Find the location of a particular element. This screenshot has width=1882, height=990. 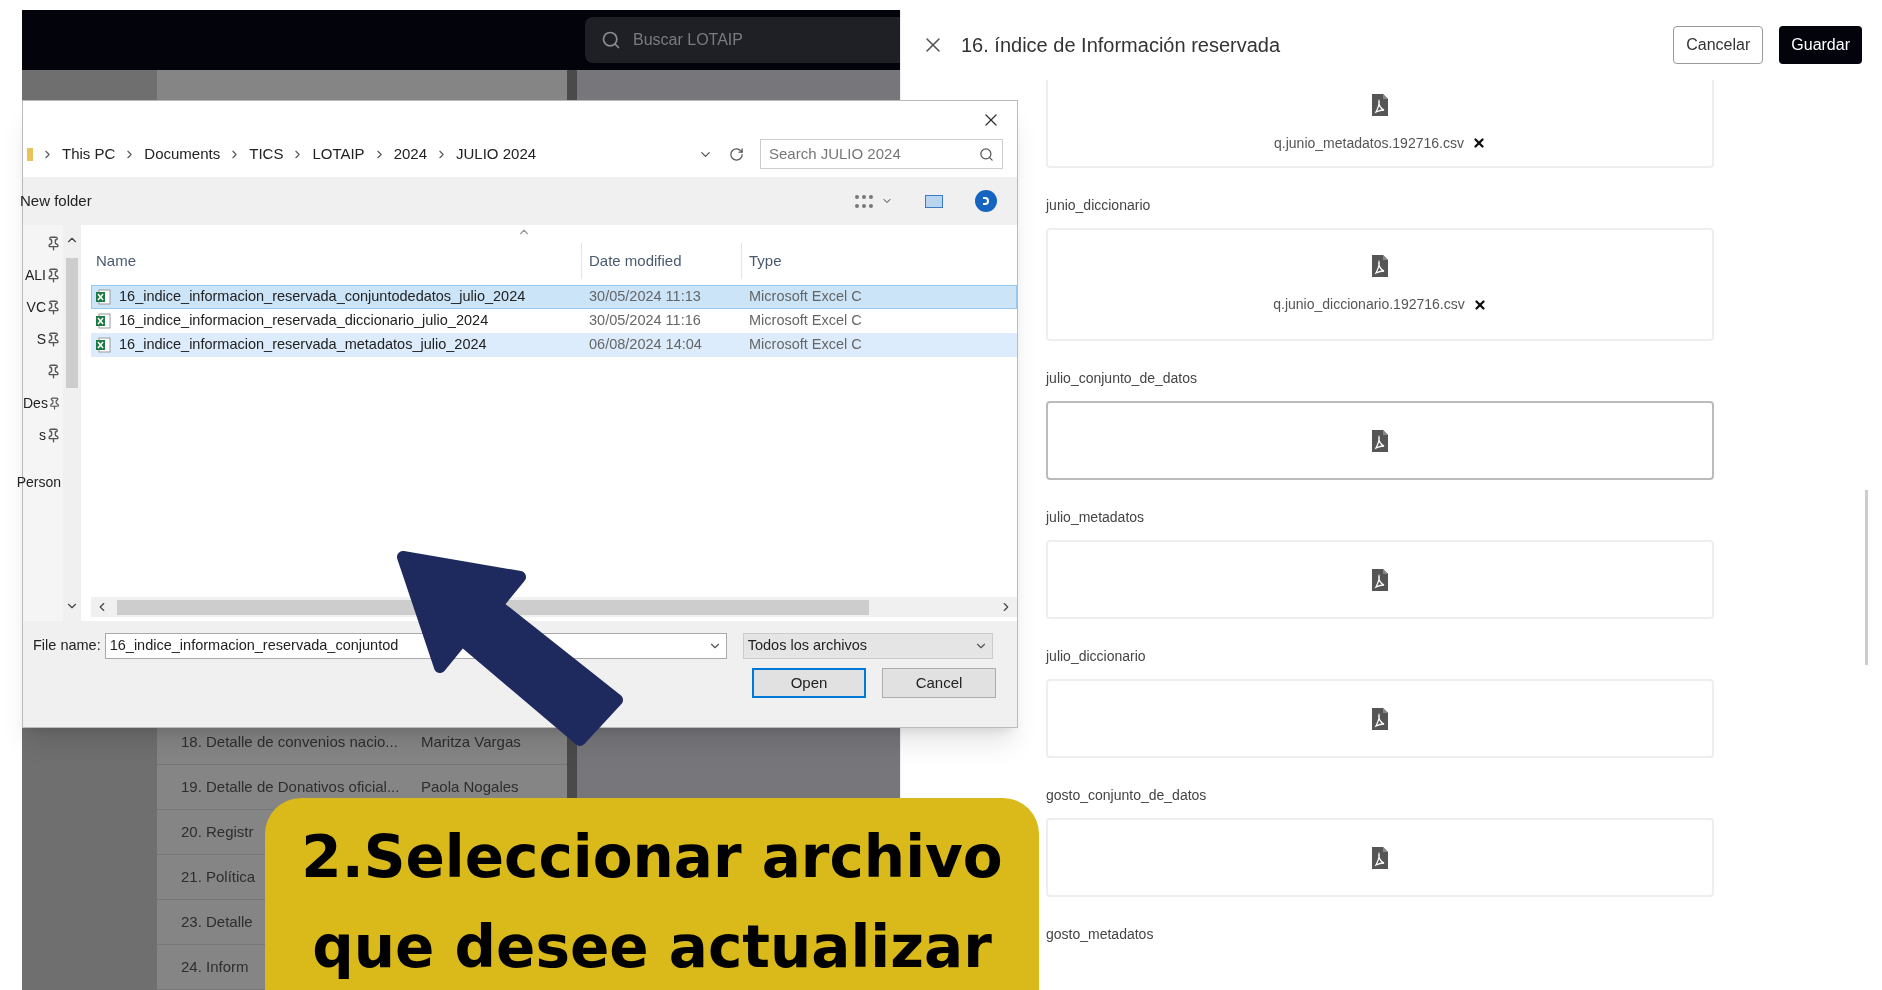

upload-box: q.junio_metadatos.192716.csv is located at coordinates (1380, 124).